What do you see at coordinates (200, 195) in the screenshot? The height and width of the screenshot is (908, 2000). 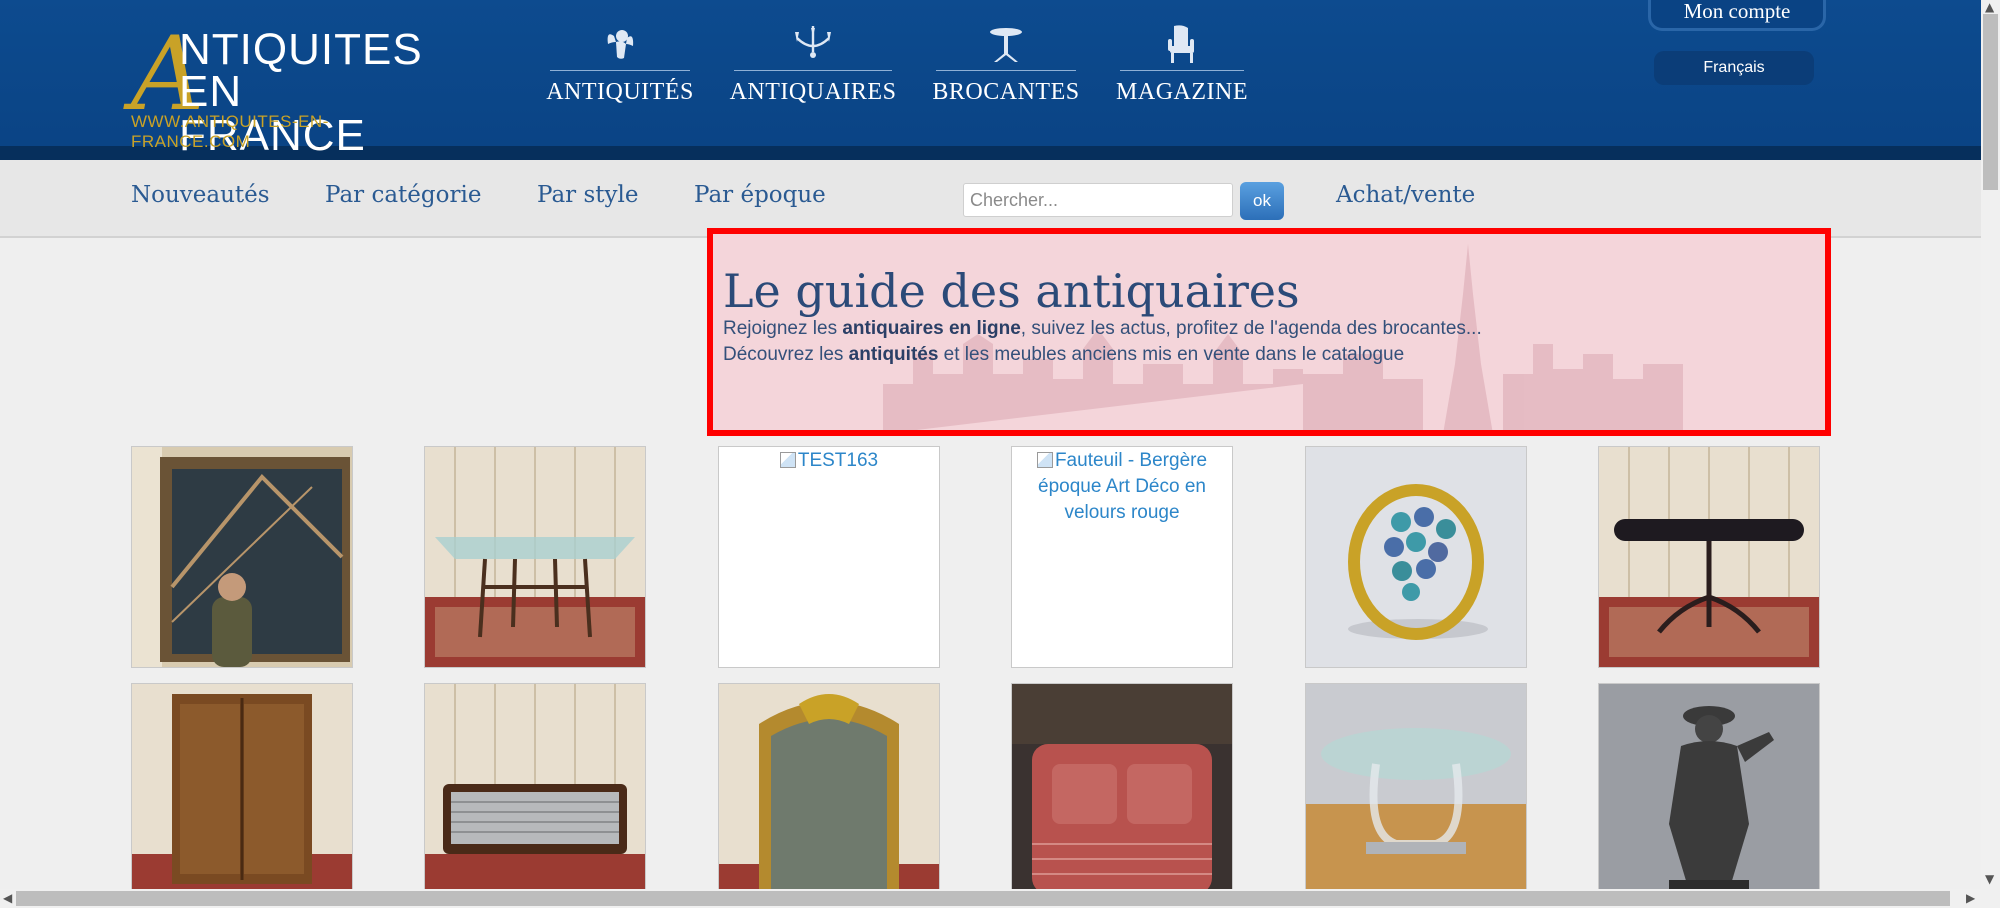 I see `subnav-nouveautes: Nouveautés` at bounding box center [200, 195].